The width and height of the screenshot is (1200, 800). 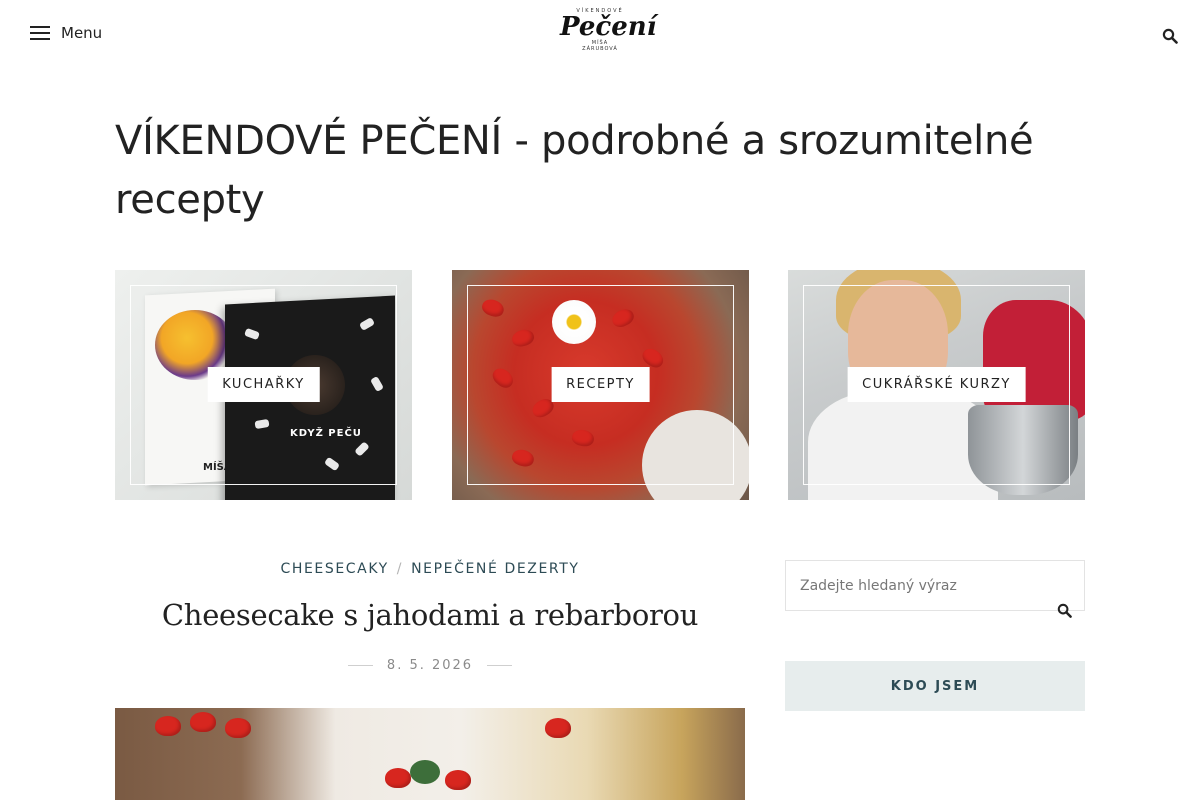 I want to click on tile-baking-courses: CUKRÁŘSKÉ KURZY, so click(x=936, y=385).